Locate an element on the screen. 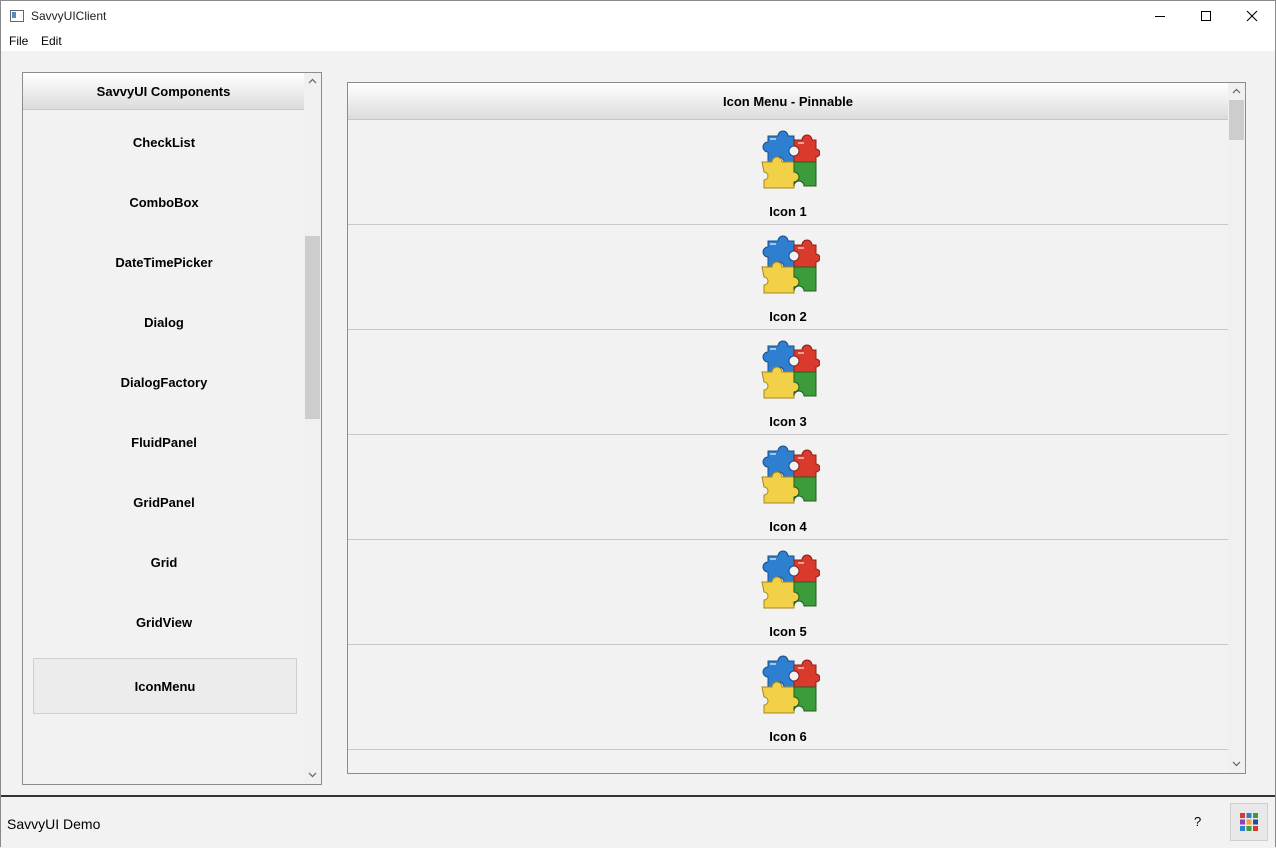 The height and width of the screenshot is (848, 1276). apps-grid-icon is located at coordinates (1249, 822).